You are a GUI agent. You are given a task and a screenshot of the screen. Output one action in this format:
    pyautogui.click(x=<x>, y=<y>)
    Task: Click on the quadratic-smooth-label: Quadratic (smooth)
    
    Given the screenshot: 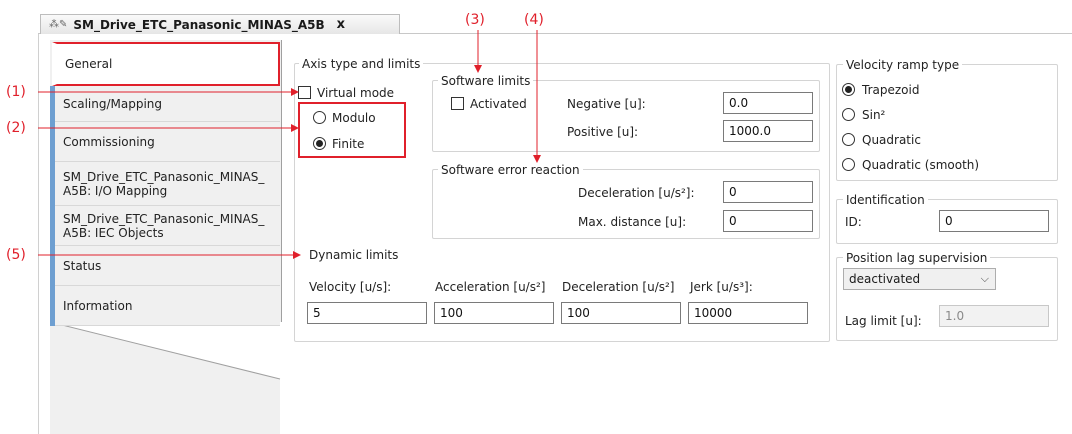 What is the action you would take?
    pyautogui.click(x=921, y=165)
    